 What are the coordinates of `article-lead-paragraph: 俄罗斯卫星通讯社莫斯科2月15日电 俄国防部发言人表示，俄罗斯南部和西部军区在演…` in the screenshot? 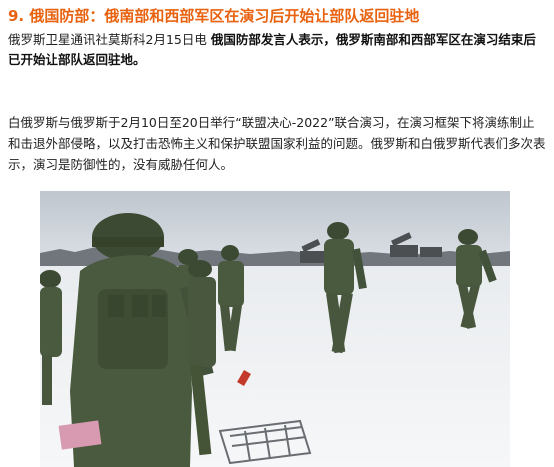 It's located at (278, 50).